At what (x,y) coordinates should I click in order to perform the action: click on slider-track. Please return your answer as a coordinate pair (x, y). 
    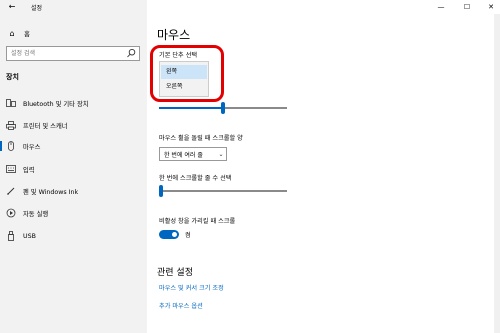
    Looking at the image, I should click on (223, 191).